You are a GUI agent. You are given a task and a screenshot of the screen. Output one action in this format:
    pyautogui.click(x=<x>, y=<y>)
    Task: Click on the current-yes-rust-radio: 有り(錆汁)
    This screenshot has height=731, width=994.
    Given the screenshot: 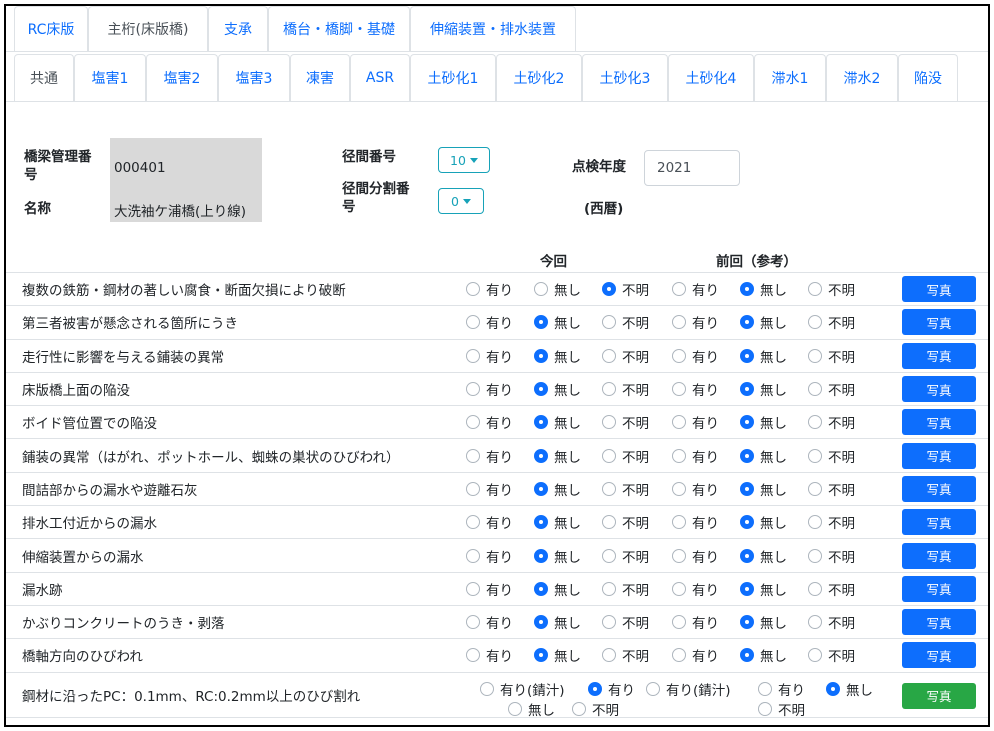 What is the action you would take?
    pyautogui.click(x=522, y=689)
    